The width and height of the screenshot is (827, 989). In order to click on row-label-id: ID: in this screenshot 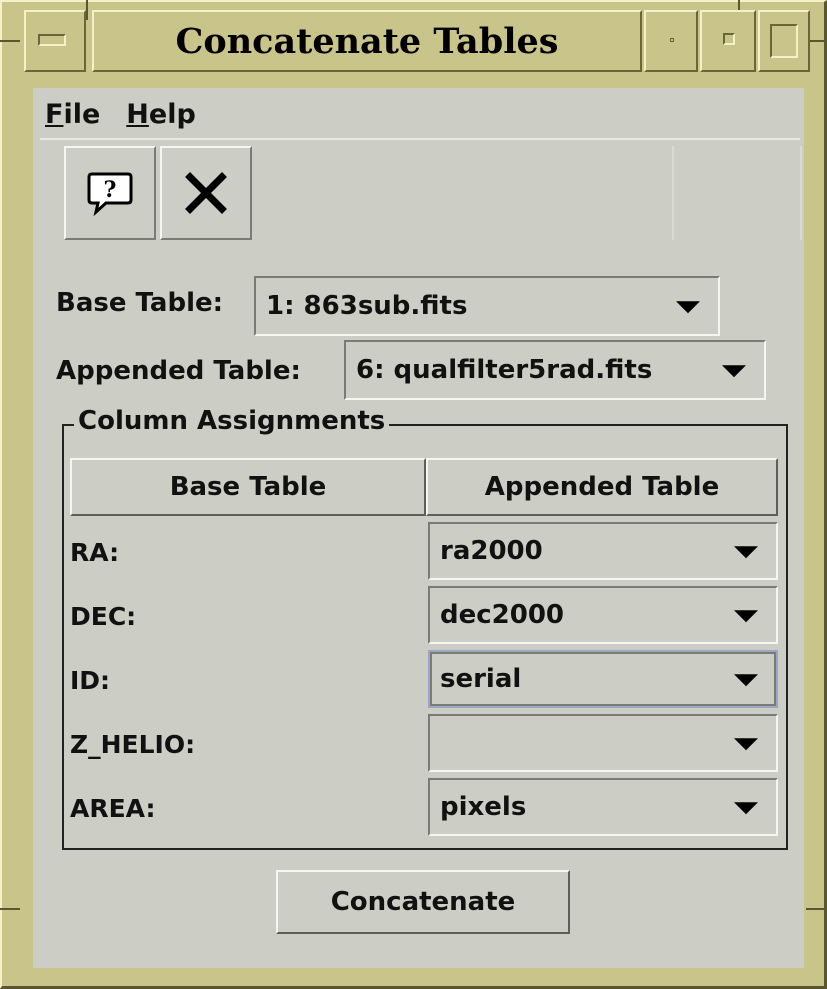, I will do `click(90, 680)`.